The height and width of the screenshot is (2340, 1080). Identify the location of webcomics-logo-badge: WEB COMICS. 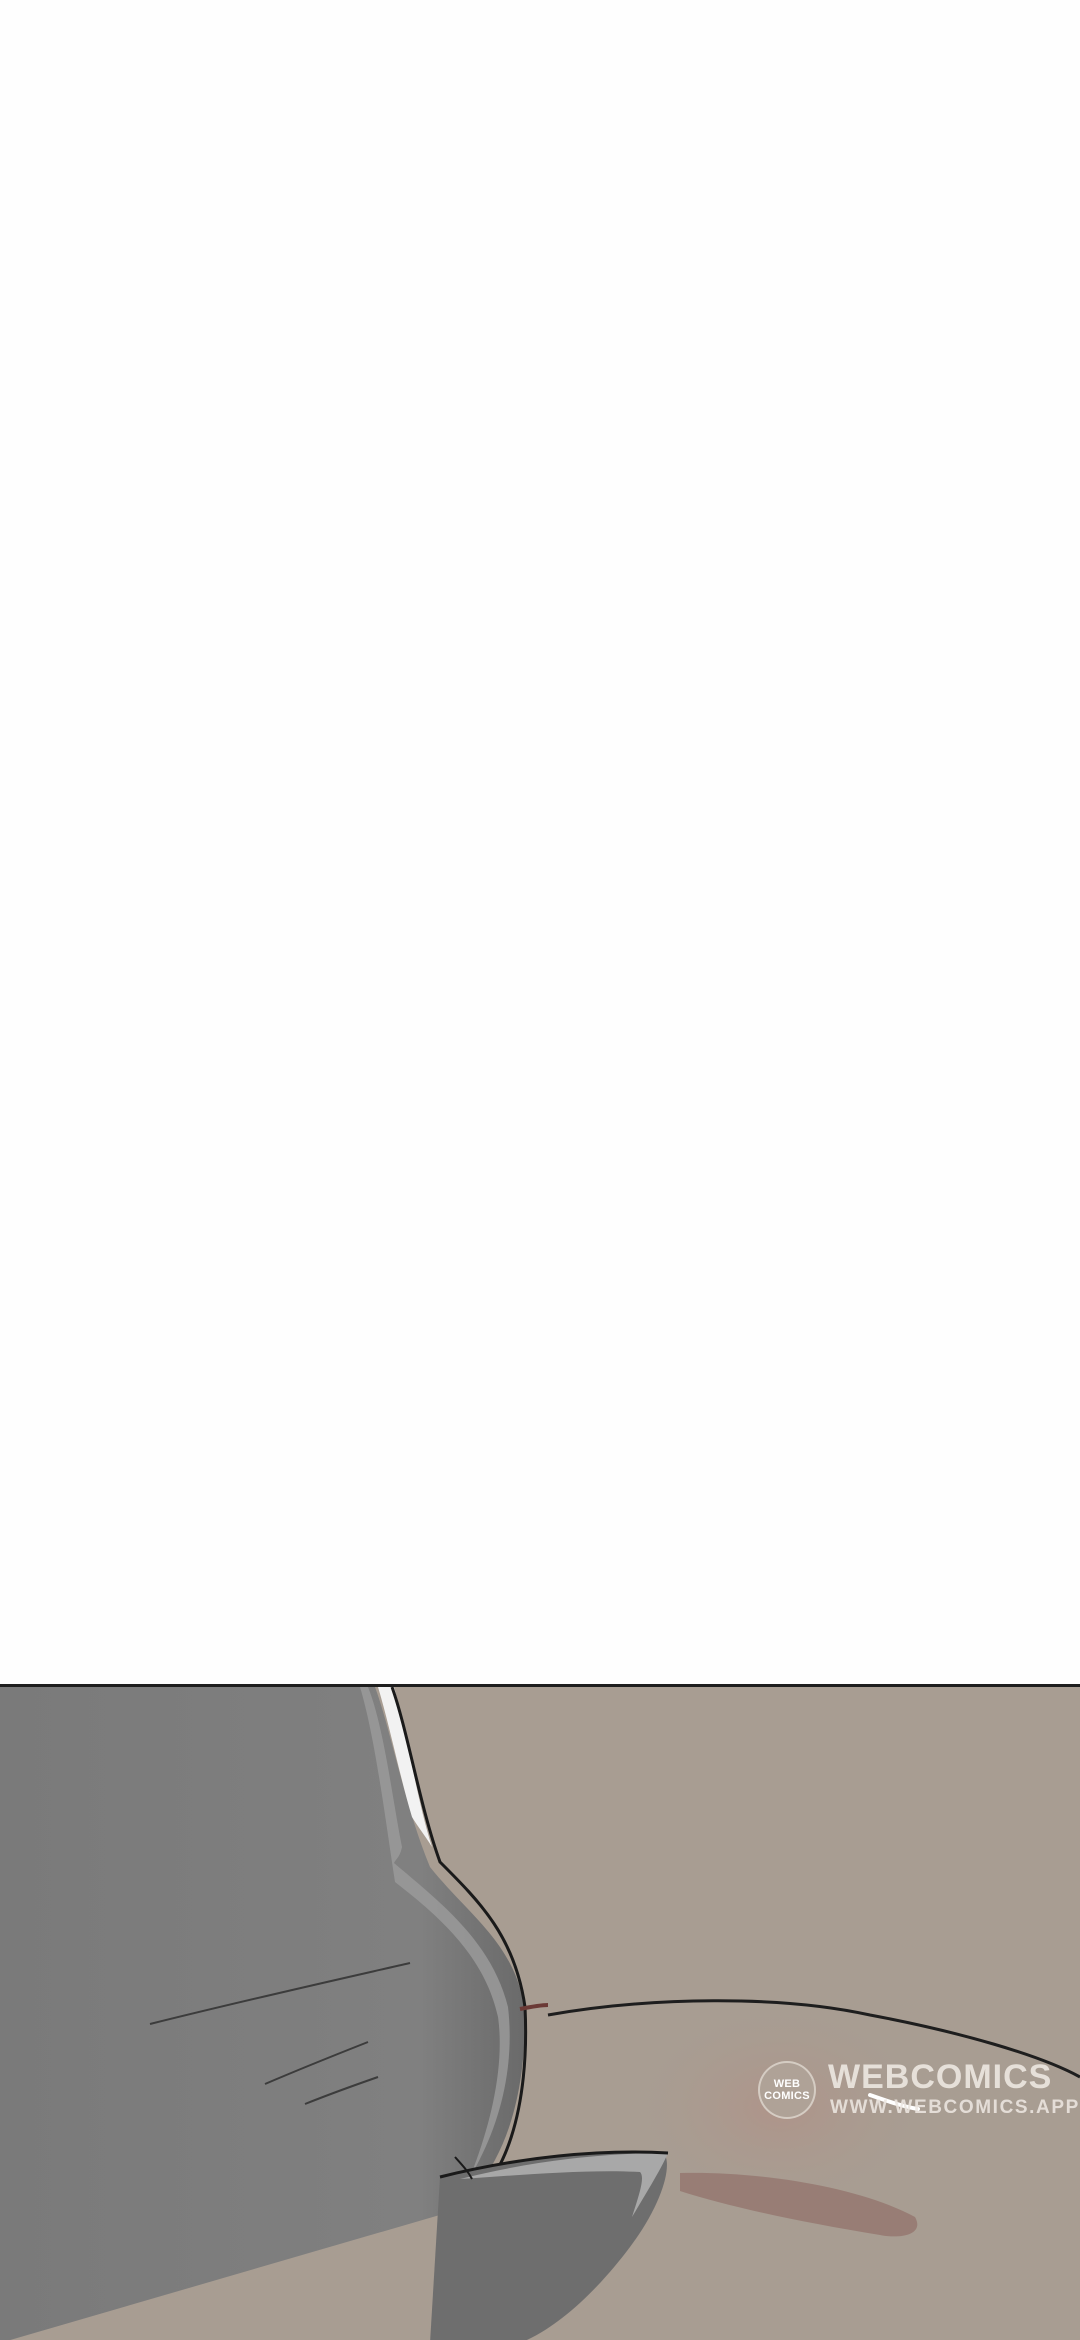
(787, 2090).